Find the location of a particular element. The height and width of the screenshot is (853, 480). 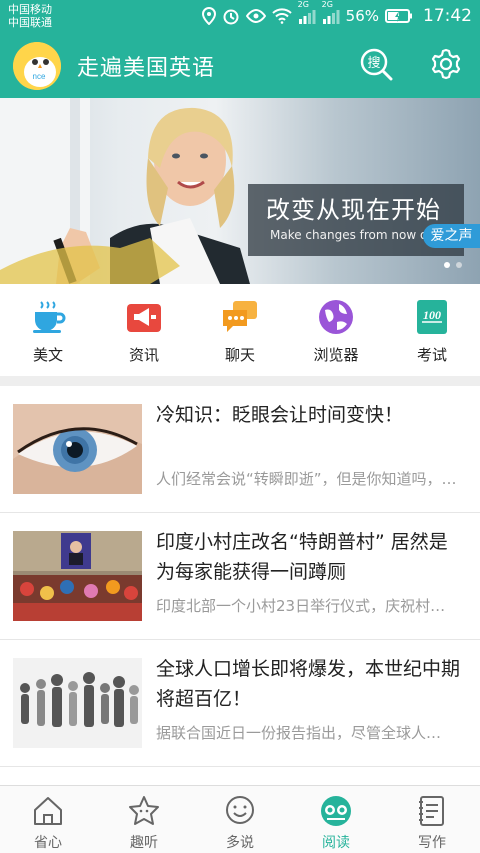

reading-glasses-icon is located at coordinates (336, 811).